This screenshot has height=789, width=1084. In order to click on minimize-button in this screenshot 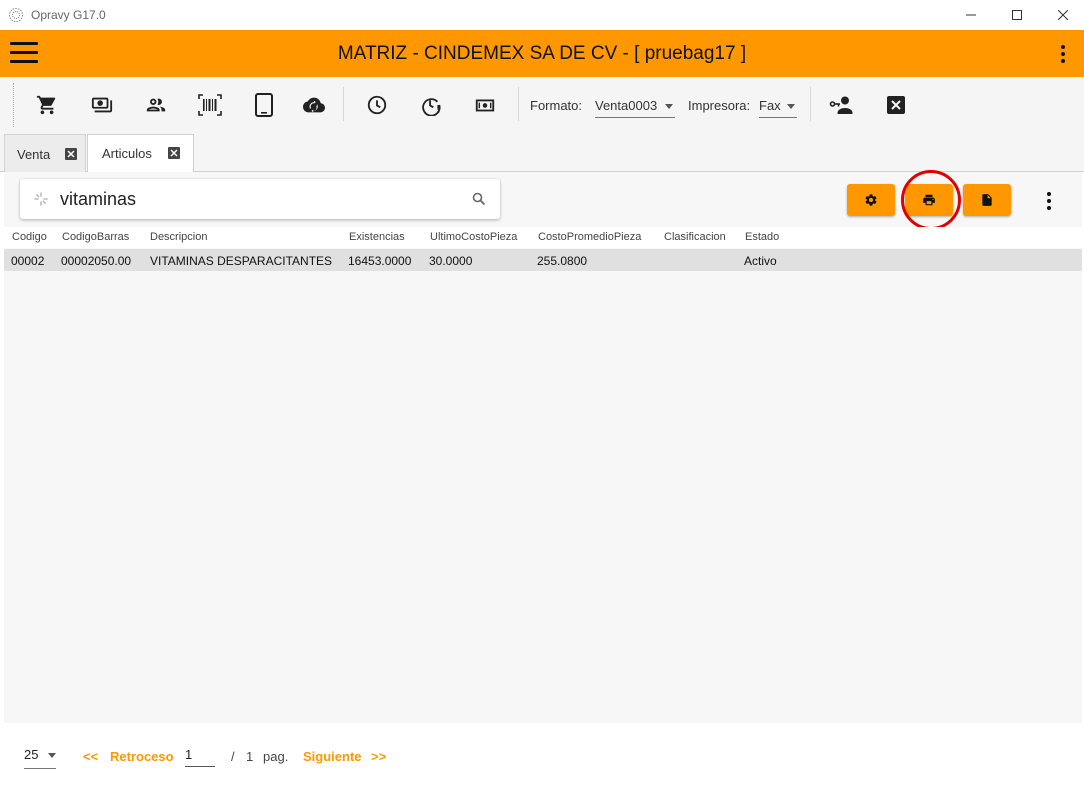, I will do `click(971, 15)`.